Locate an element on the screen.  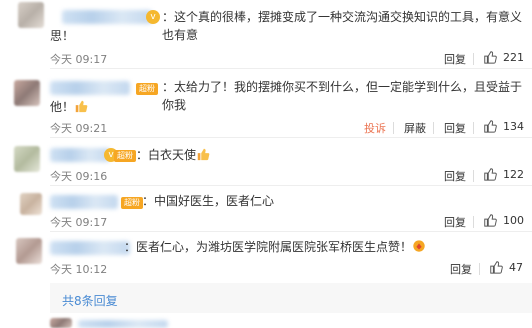
like-count: 134 is located at coordinates (513, 126).